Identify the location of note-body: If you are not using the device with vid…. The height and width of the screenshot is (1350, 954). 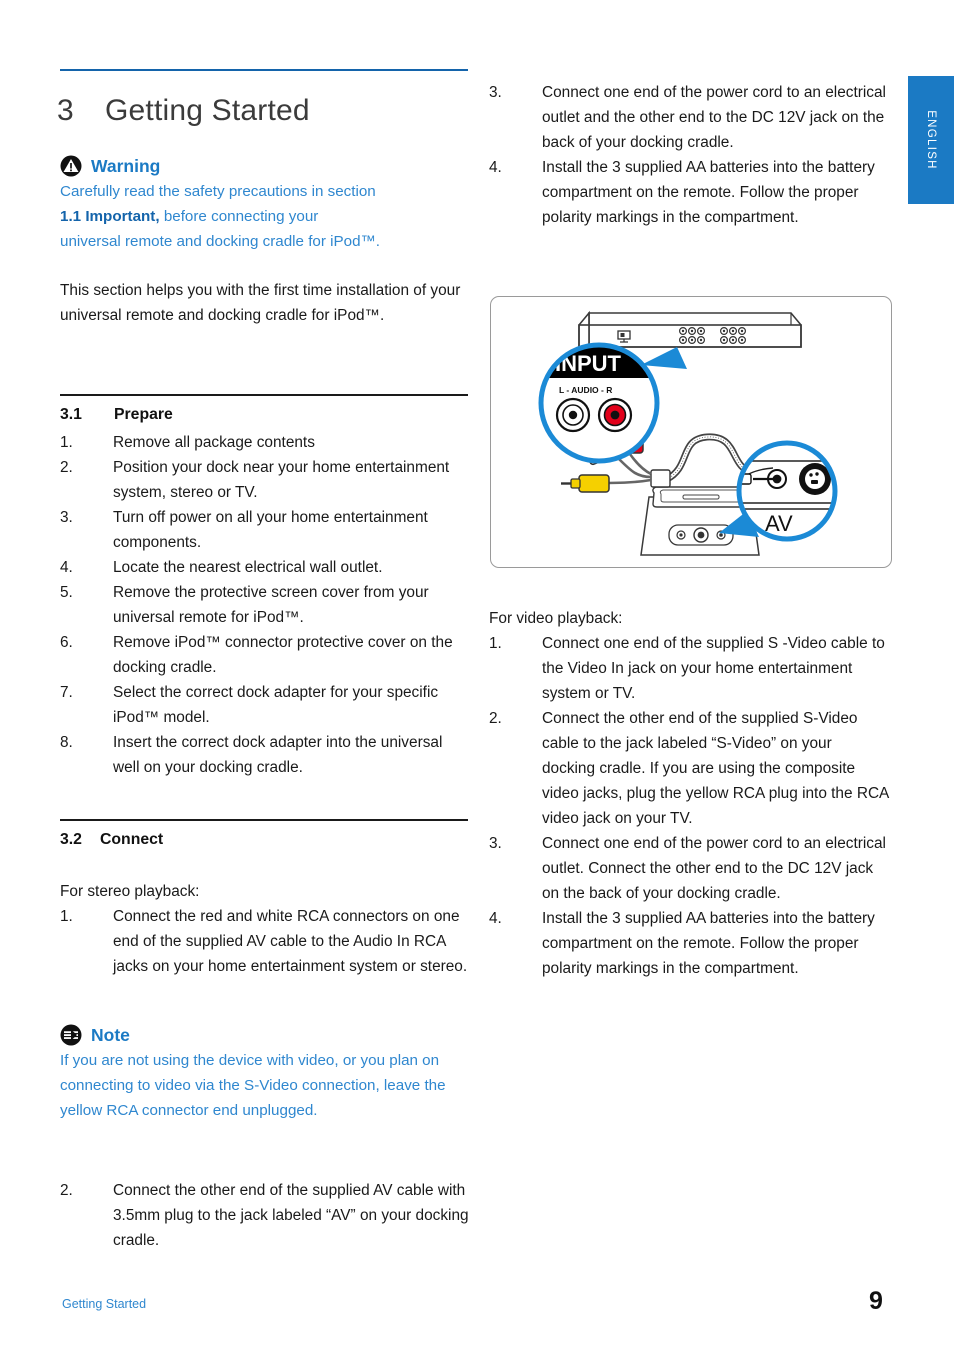
(253, 1085).